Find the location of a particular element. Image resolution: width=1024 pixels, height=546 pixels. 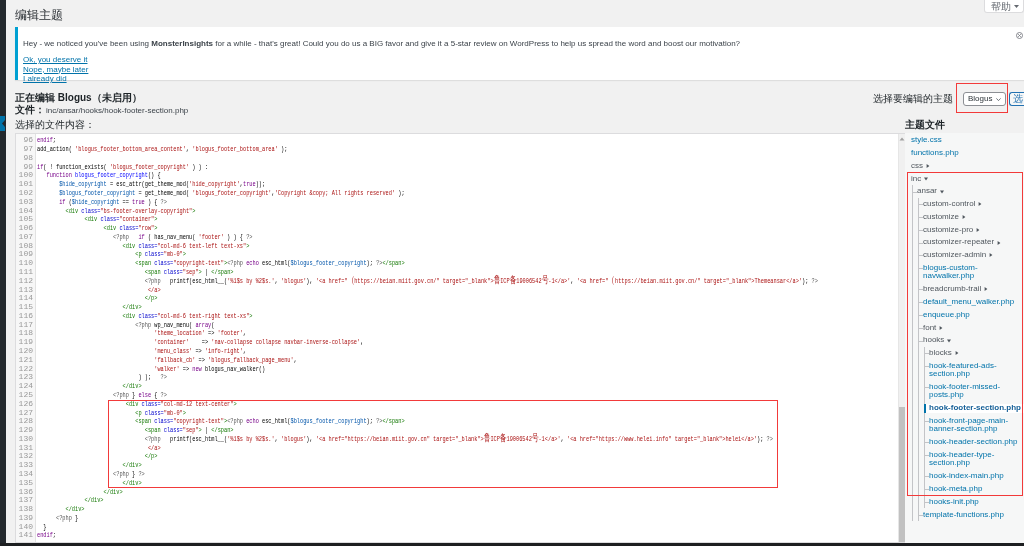

file-label: 文件： is located at coordinates (30, 109).